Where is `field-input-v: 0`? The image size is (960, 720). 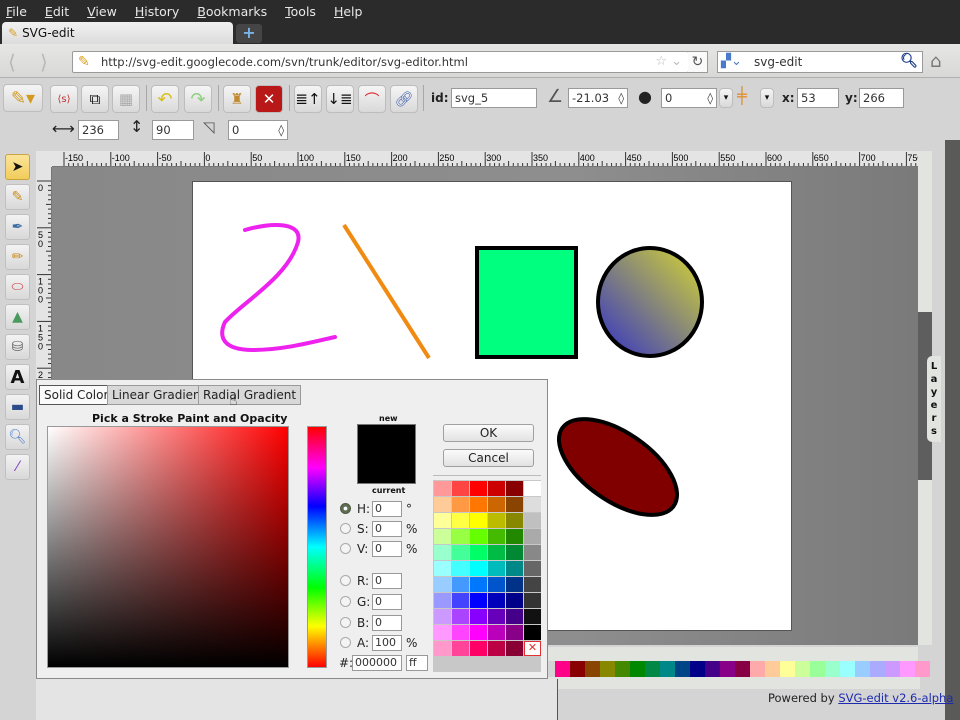 field-input-v: 0 is located at coordinates (387, 549).